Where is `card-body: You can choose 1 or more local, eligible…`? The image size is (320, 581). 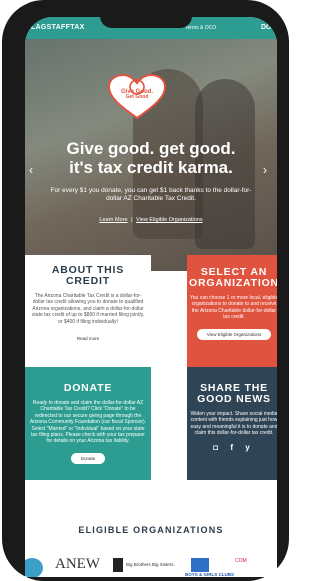
card-body: You can choose 1 or more local, eligible… is located at coordinates (233, 308).